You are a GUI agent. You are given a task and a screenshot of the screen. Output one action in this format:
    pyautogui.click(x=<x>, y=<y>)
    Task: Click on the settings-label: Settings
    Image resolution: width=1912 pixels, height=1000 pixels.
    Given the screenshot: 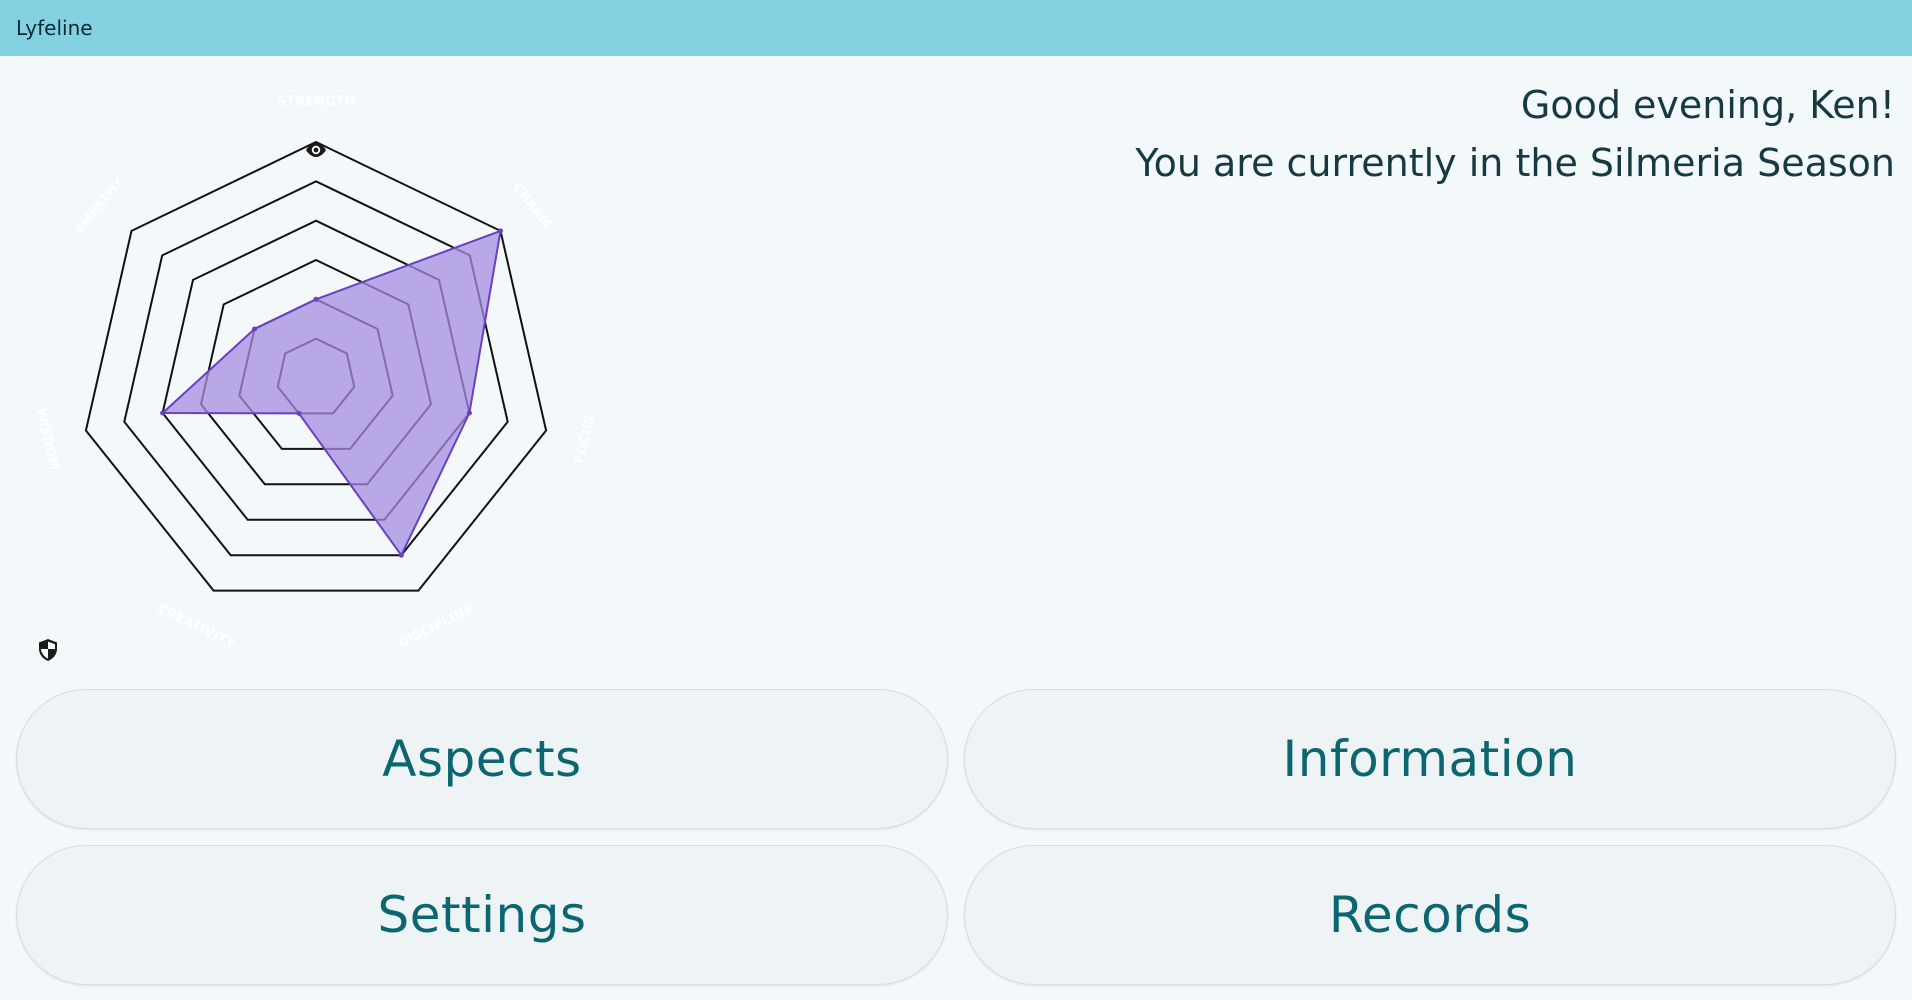 What is the action you would take?
    pyautogui.click(x=482, y=915)
    